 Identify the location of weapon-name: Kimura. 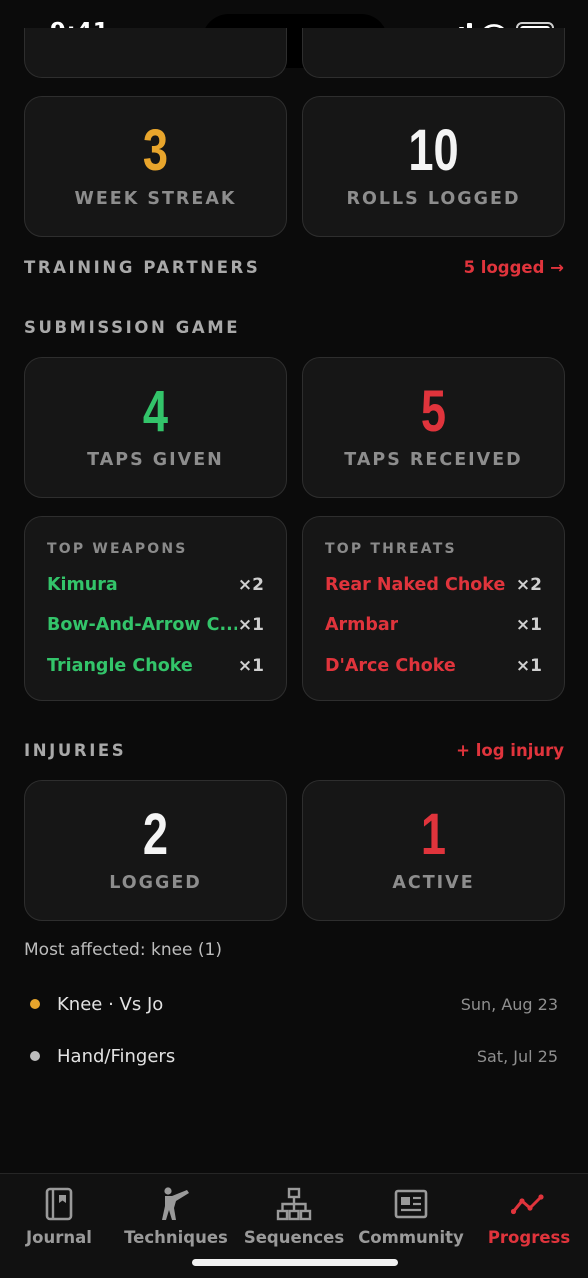
(82, 585).